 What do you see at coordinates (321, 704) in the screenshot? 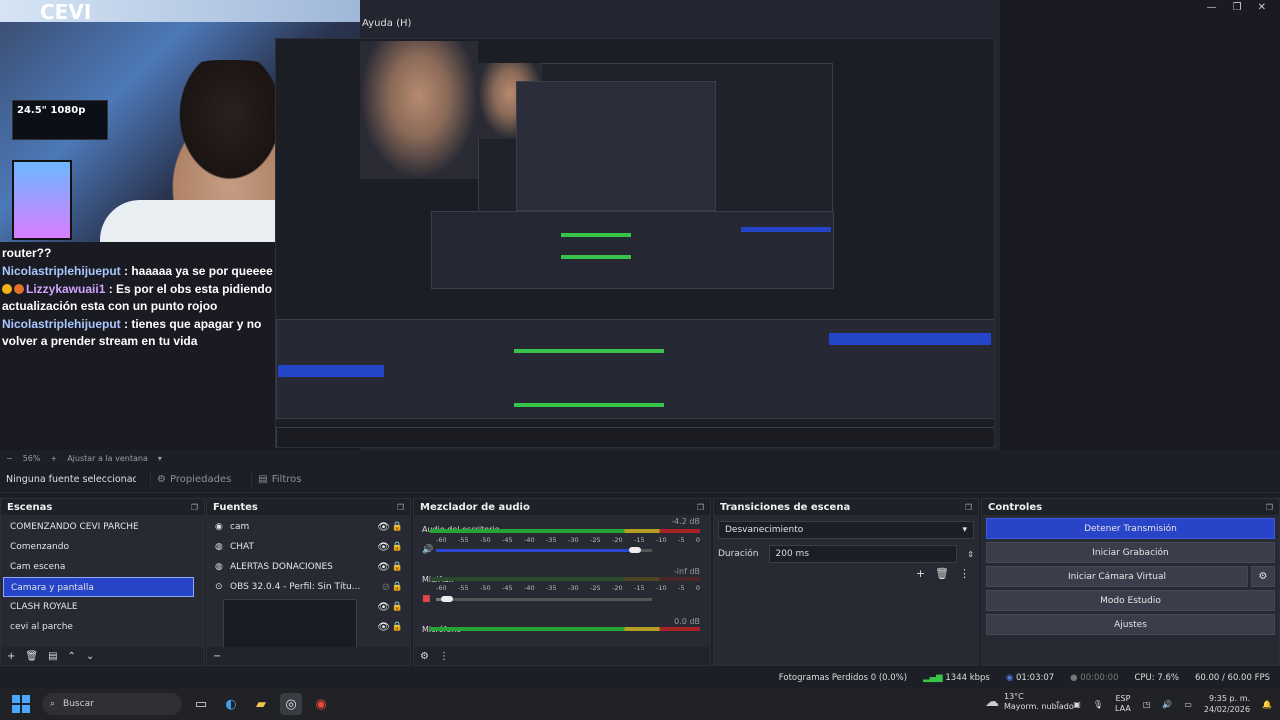
I see `chrome-icon: ◉` at bounding box center [321, 704].